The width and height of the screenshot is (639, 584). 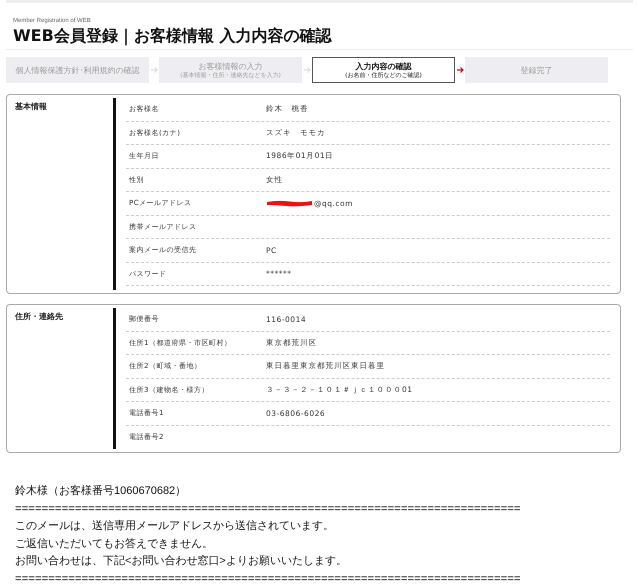 What do you see at coordinates (174, 526) in the screenshot?
I see `email-text: このメールは、送信専用メールアドレスから送信されています。` at bounding box center [174, 526].